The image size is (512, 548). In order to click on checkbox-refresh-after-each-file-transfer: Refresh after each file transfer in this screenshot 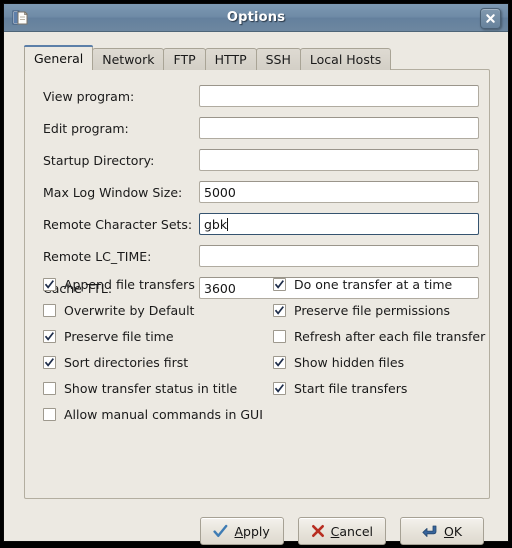, I will do `click(383, 336)`.